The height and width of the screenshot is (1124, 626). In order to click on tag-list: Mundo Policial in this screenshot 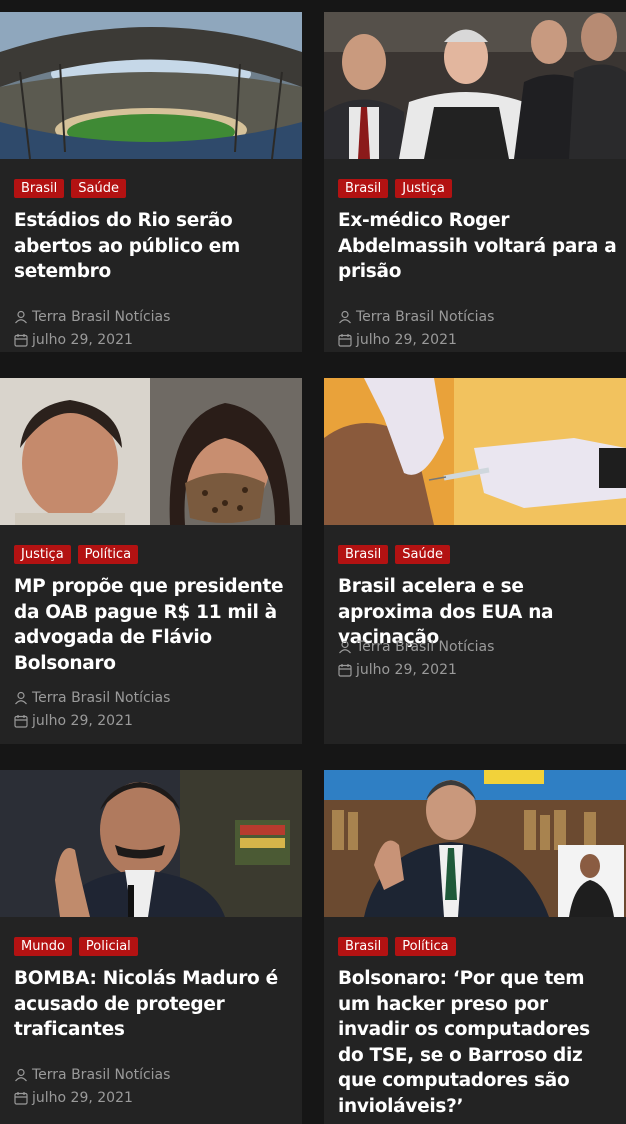, I will do `click(76, 946)`.